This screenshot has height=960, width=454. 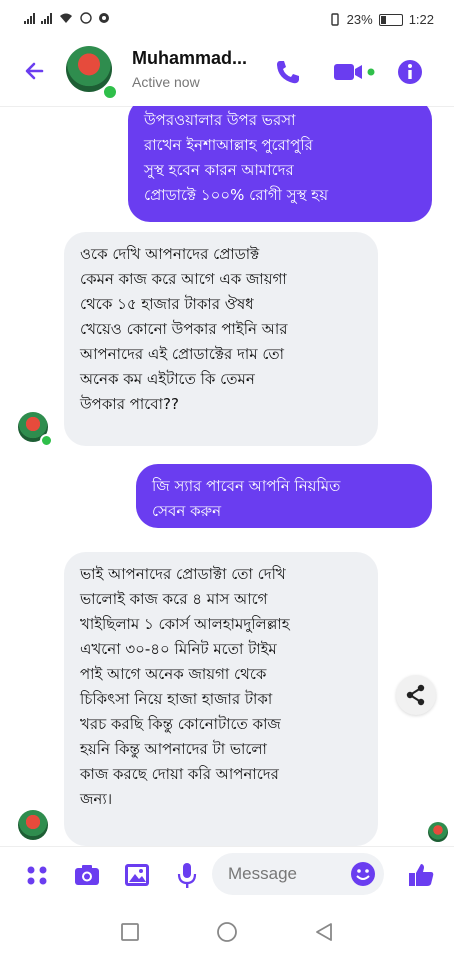 I want to click on outgoing-message: জি স্যার পাবেন আপনি নিয়মিত সেবন করুন, so click(x=284, y=496).